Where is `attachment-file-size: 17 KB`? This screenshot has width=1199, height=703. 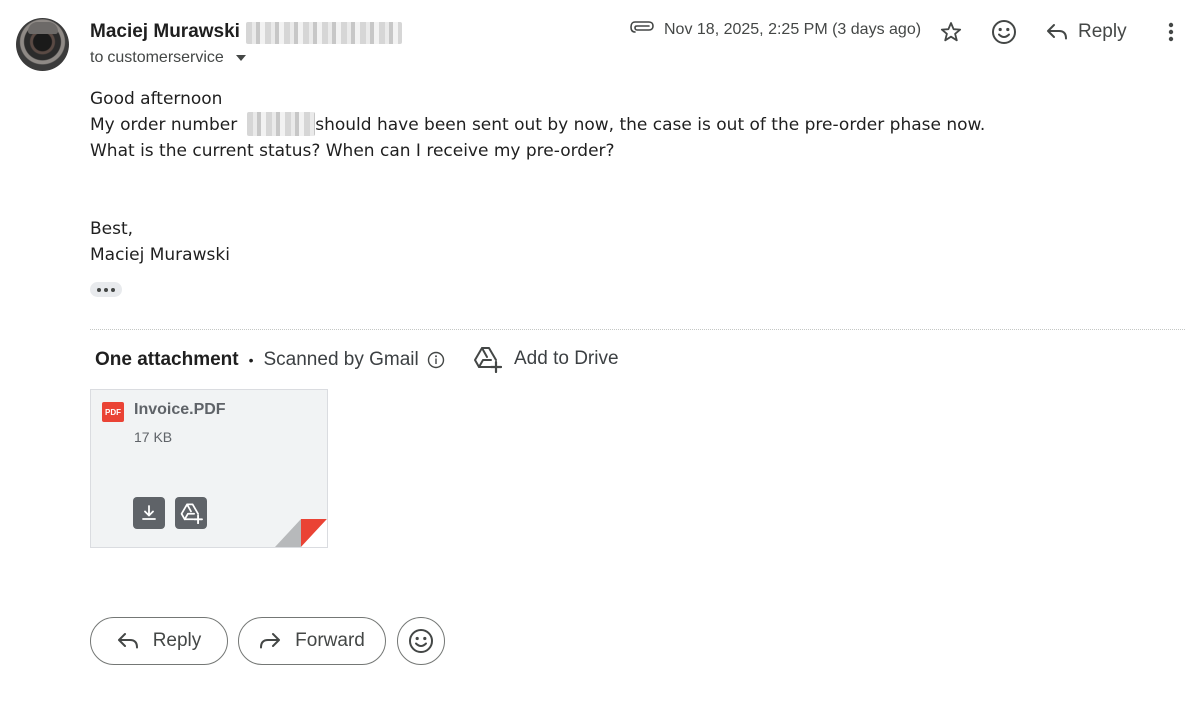
attachment-file-size: 17 KB is located at coordinates (153, 437).